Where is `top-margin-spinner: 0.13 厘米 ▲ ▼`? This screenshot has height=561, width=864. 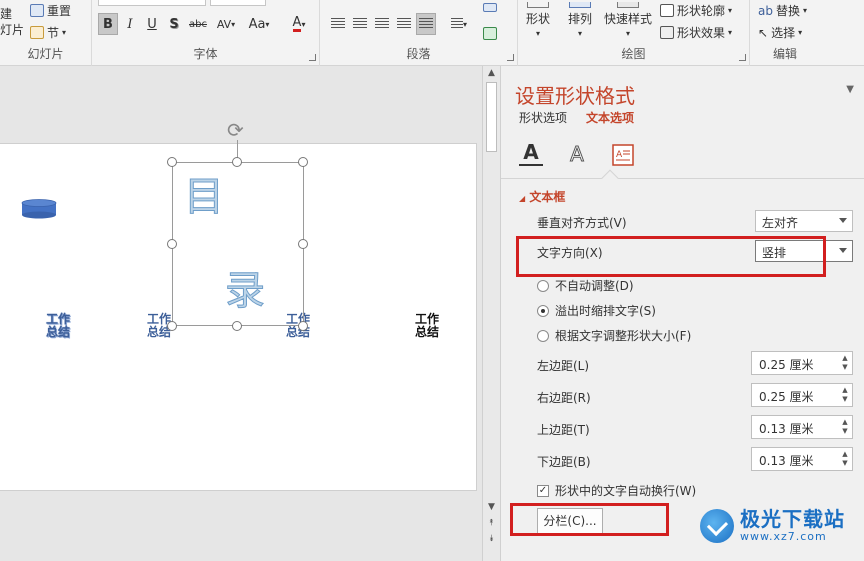
top-margin-spinner: 0.13 厘米 ▲ ▼ is located at coordinates (802, 427).